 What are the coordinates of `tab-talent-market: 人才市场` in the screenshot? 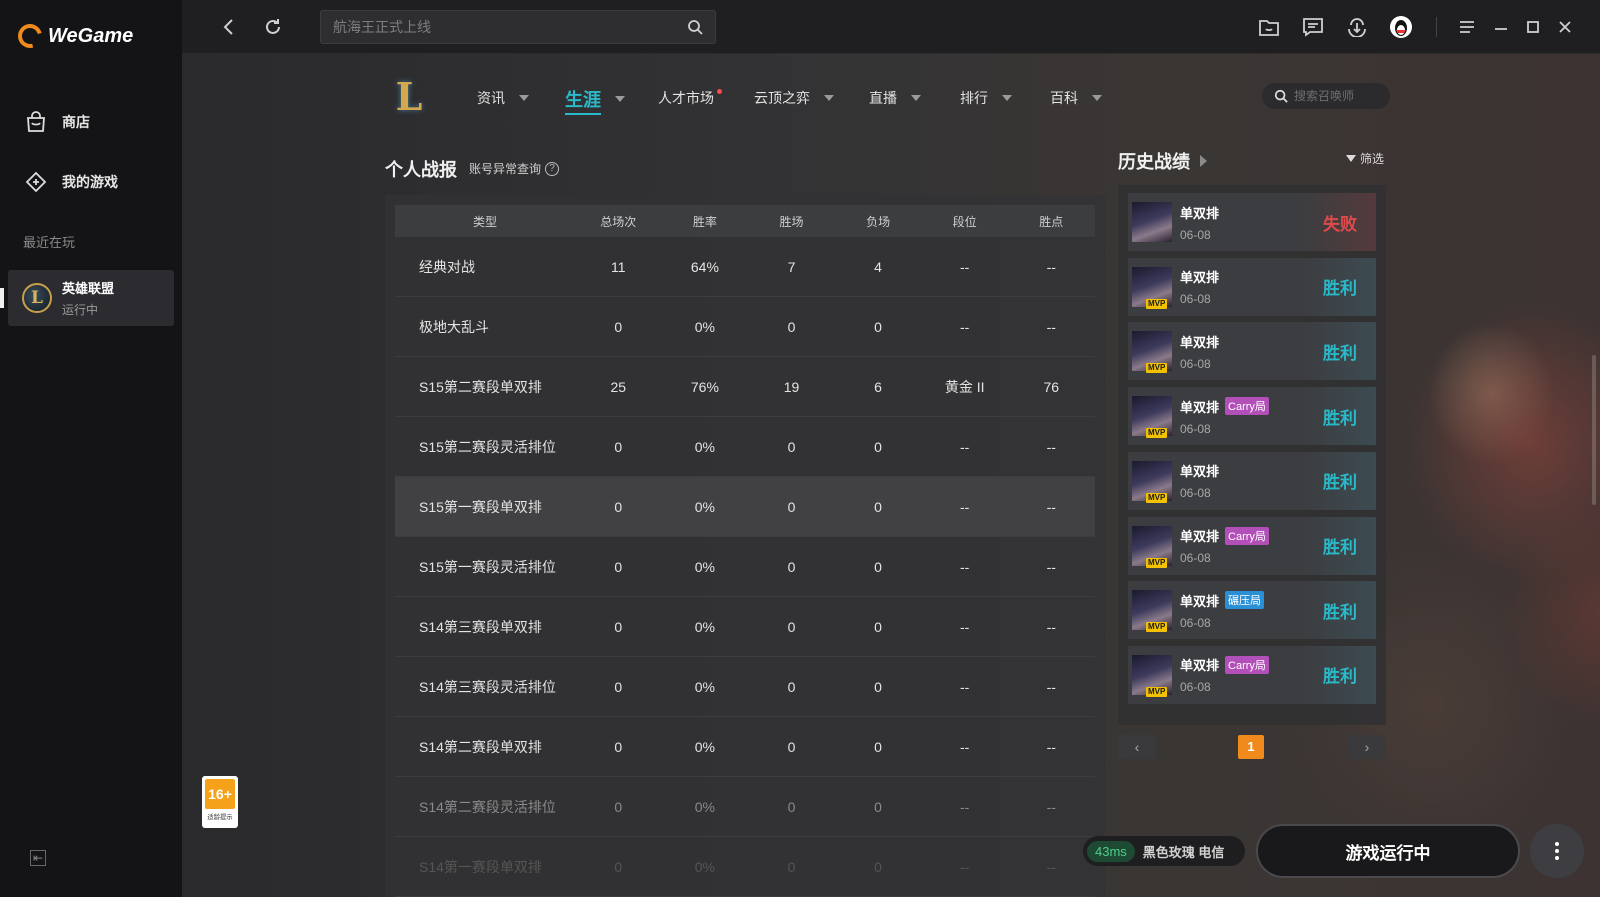 It's located at (690, 98).